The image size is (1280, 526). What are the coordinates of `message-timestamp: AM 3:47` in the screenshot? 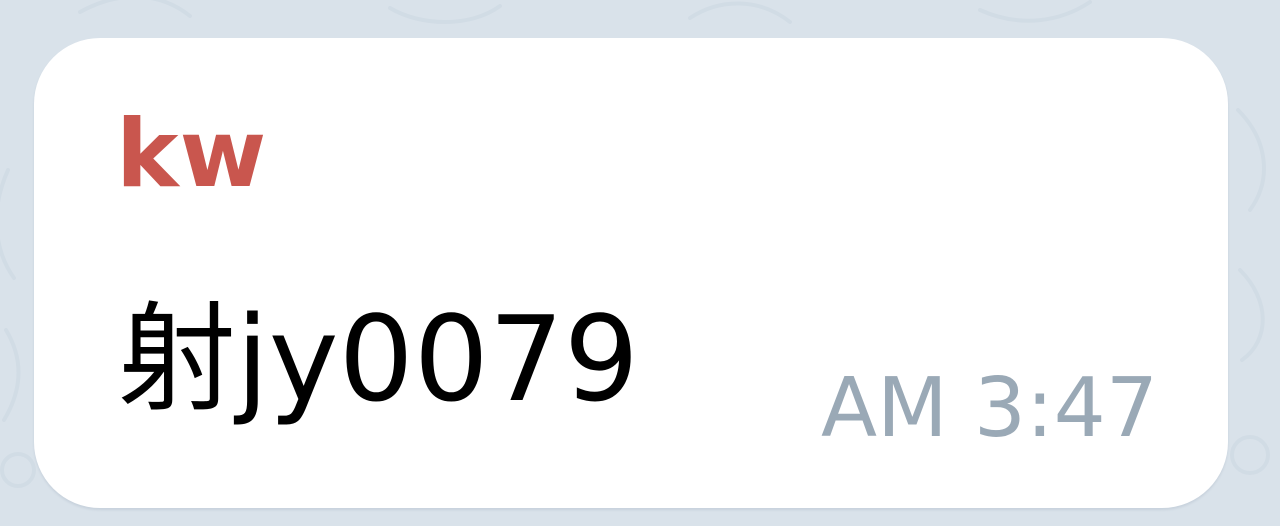 It's located at (989, 408).